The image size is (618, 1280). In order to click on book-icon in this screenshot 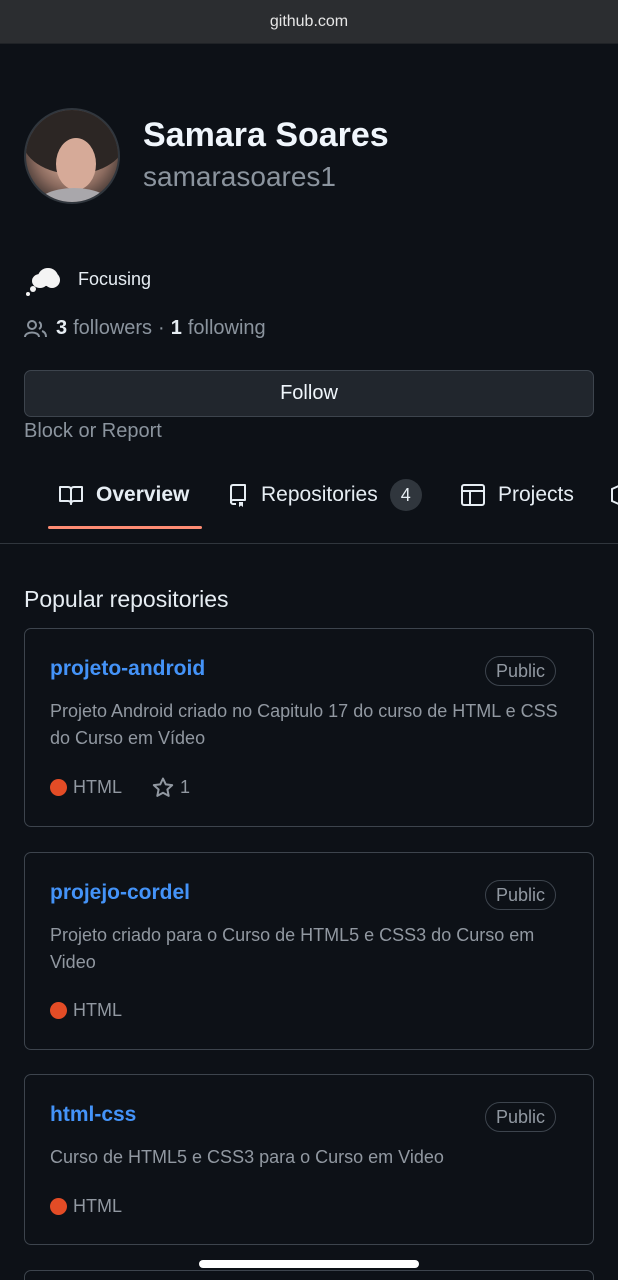, I will do `click(71, 495)`.